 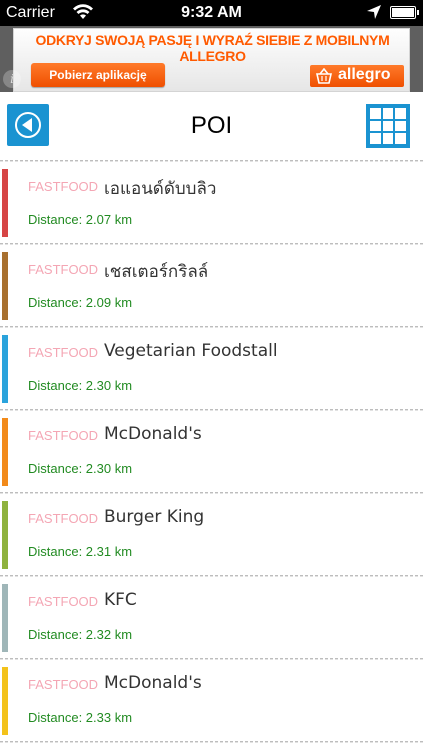 What do you see at coordinates (374, 12) in the screenshot?
I see `location-arrow-icon` at bounding box center [374, 12].